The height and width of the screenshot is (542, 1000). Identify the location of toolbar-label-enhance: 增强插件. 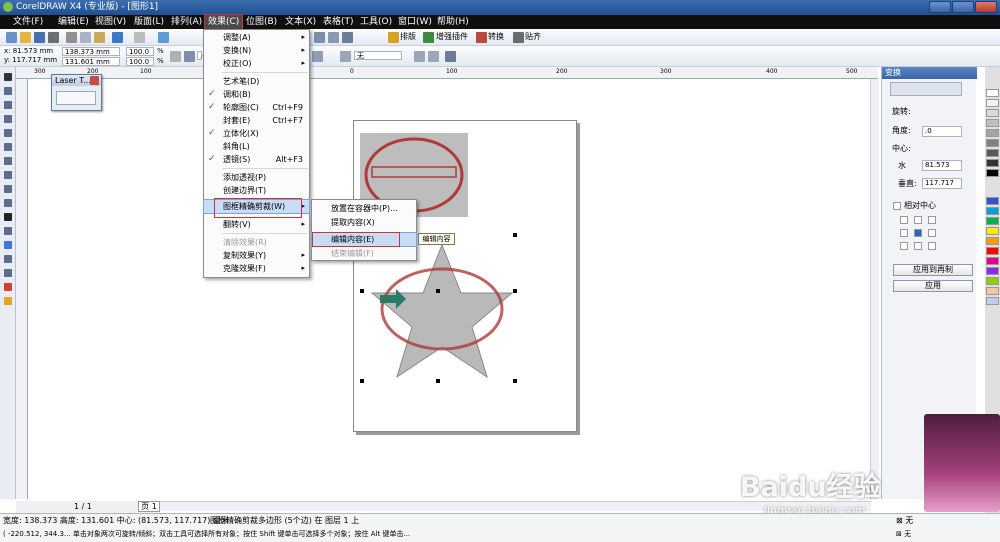
(452, 37).